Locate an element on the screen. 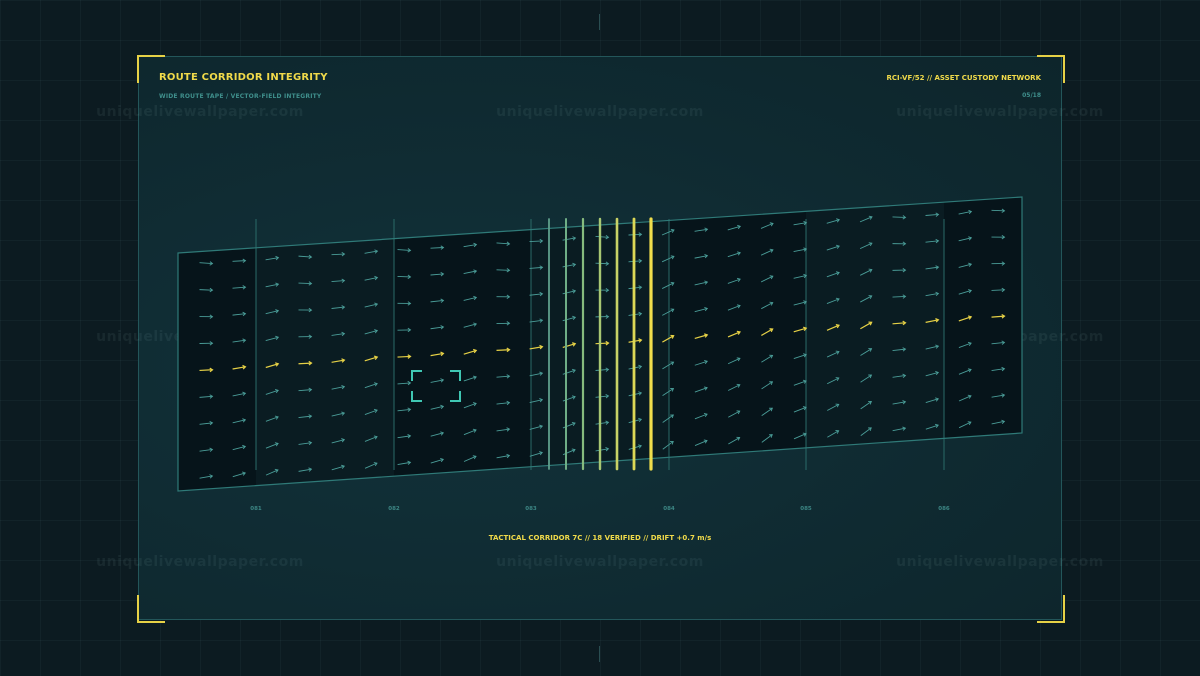 The image size is (1200, 676). segment-label-5: 085 is located at coordinates (806, 509).